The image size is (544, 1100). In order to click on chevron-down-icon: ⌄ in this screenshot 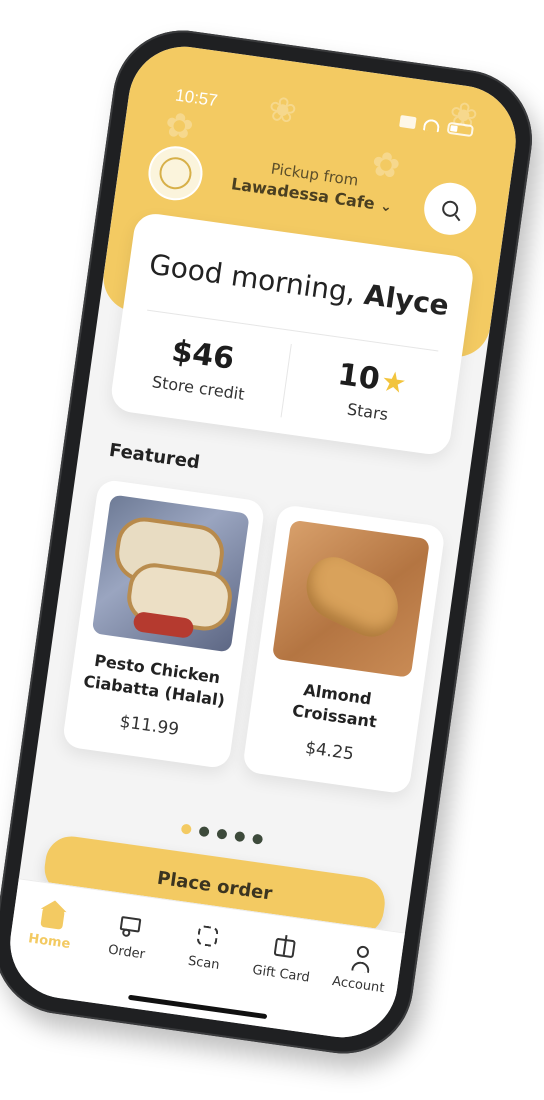, I will do `click(386, 207)`.